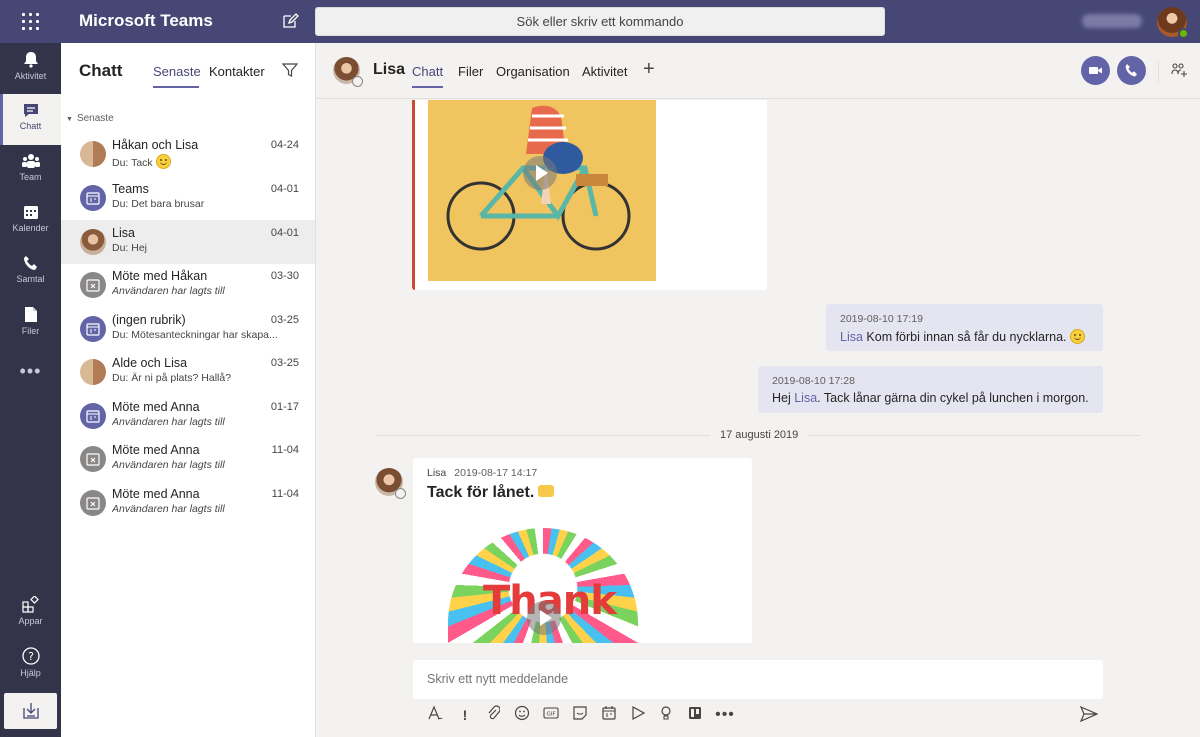 This screenshot has height=737, width=1200. I want to click on send-icon, so click(1089, 714).